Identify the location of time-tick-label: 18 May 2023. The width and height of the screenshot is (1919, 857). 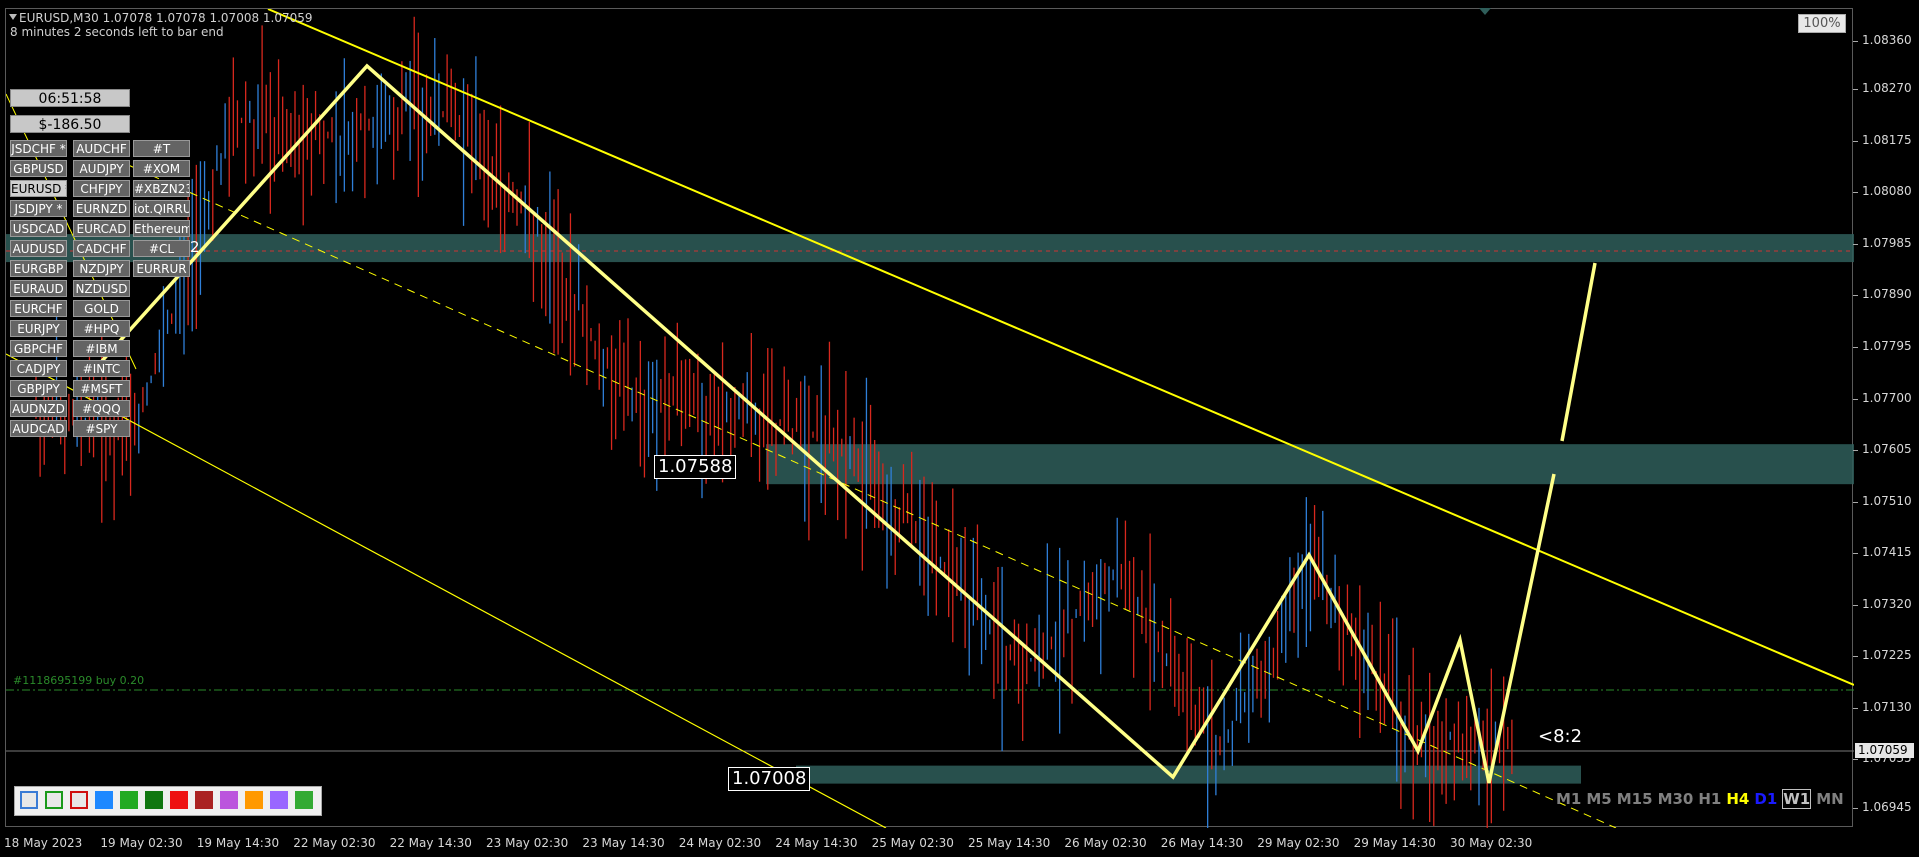
(43, 843).